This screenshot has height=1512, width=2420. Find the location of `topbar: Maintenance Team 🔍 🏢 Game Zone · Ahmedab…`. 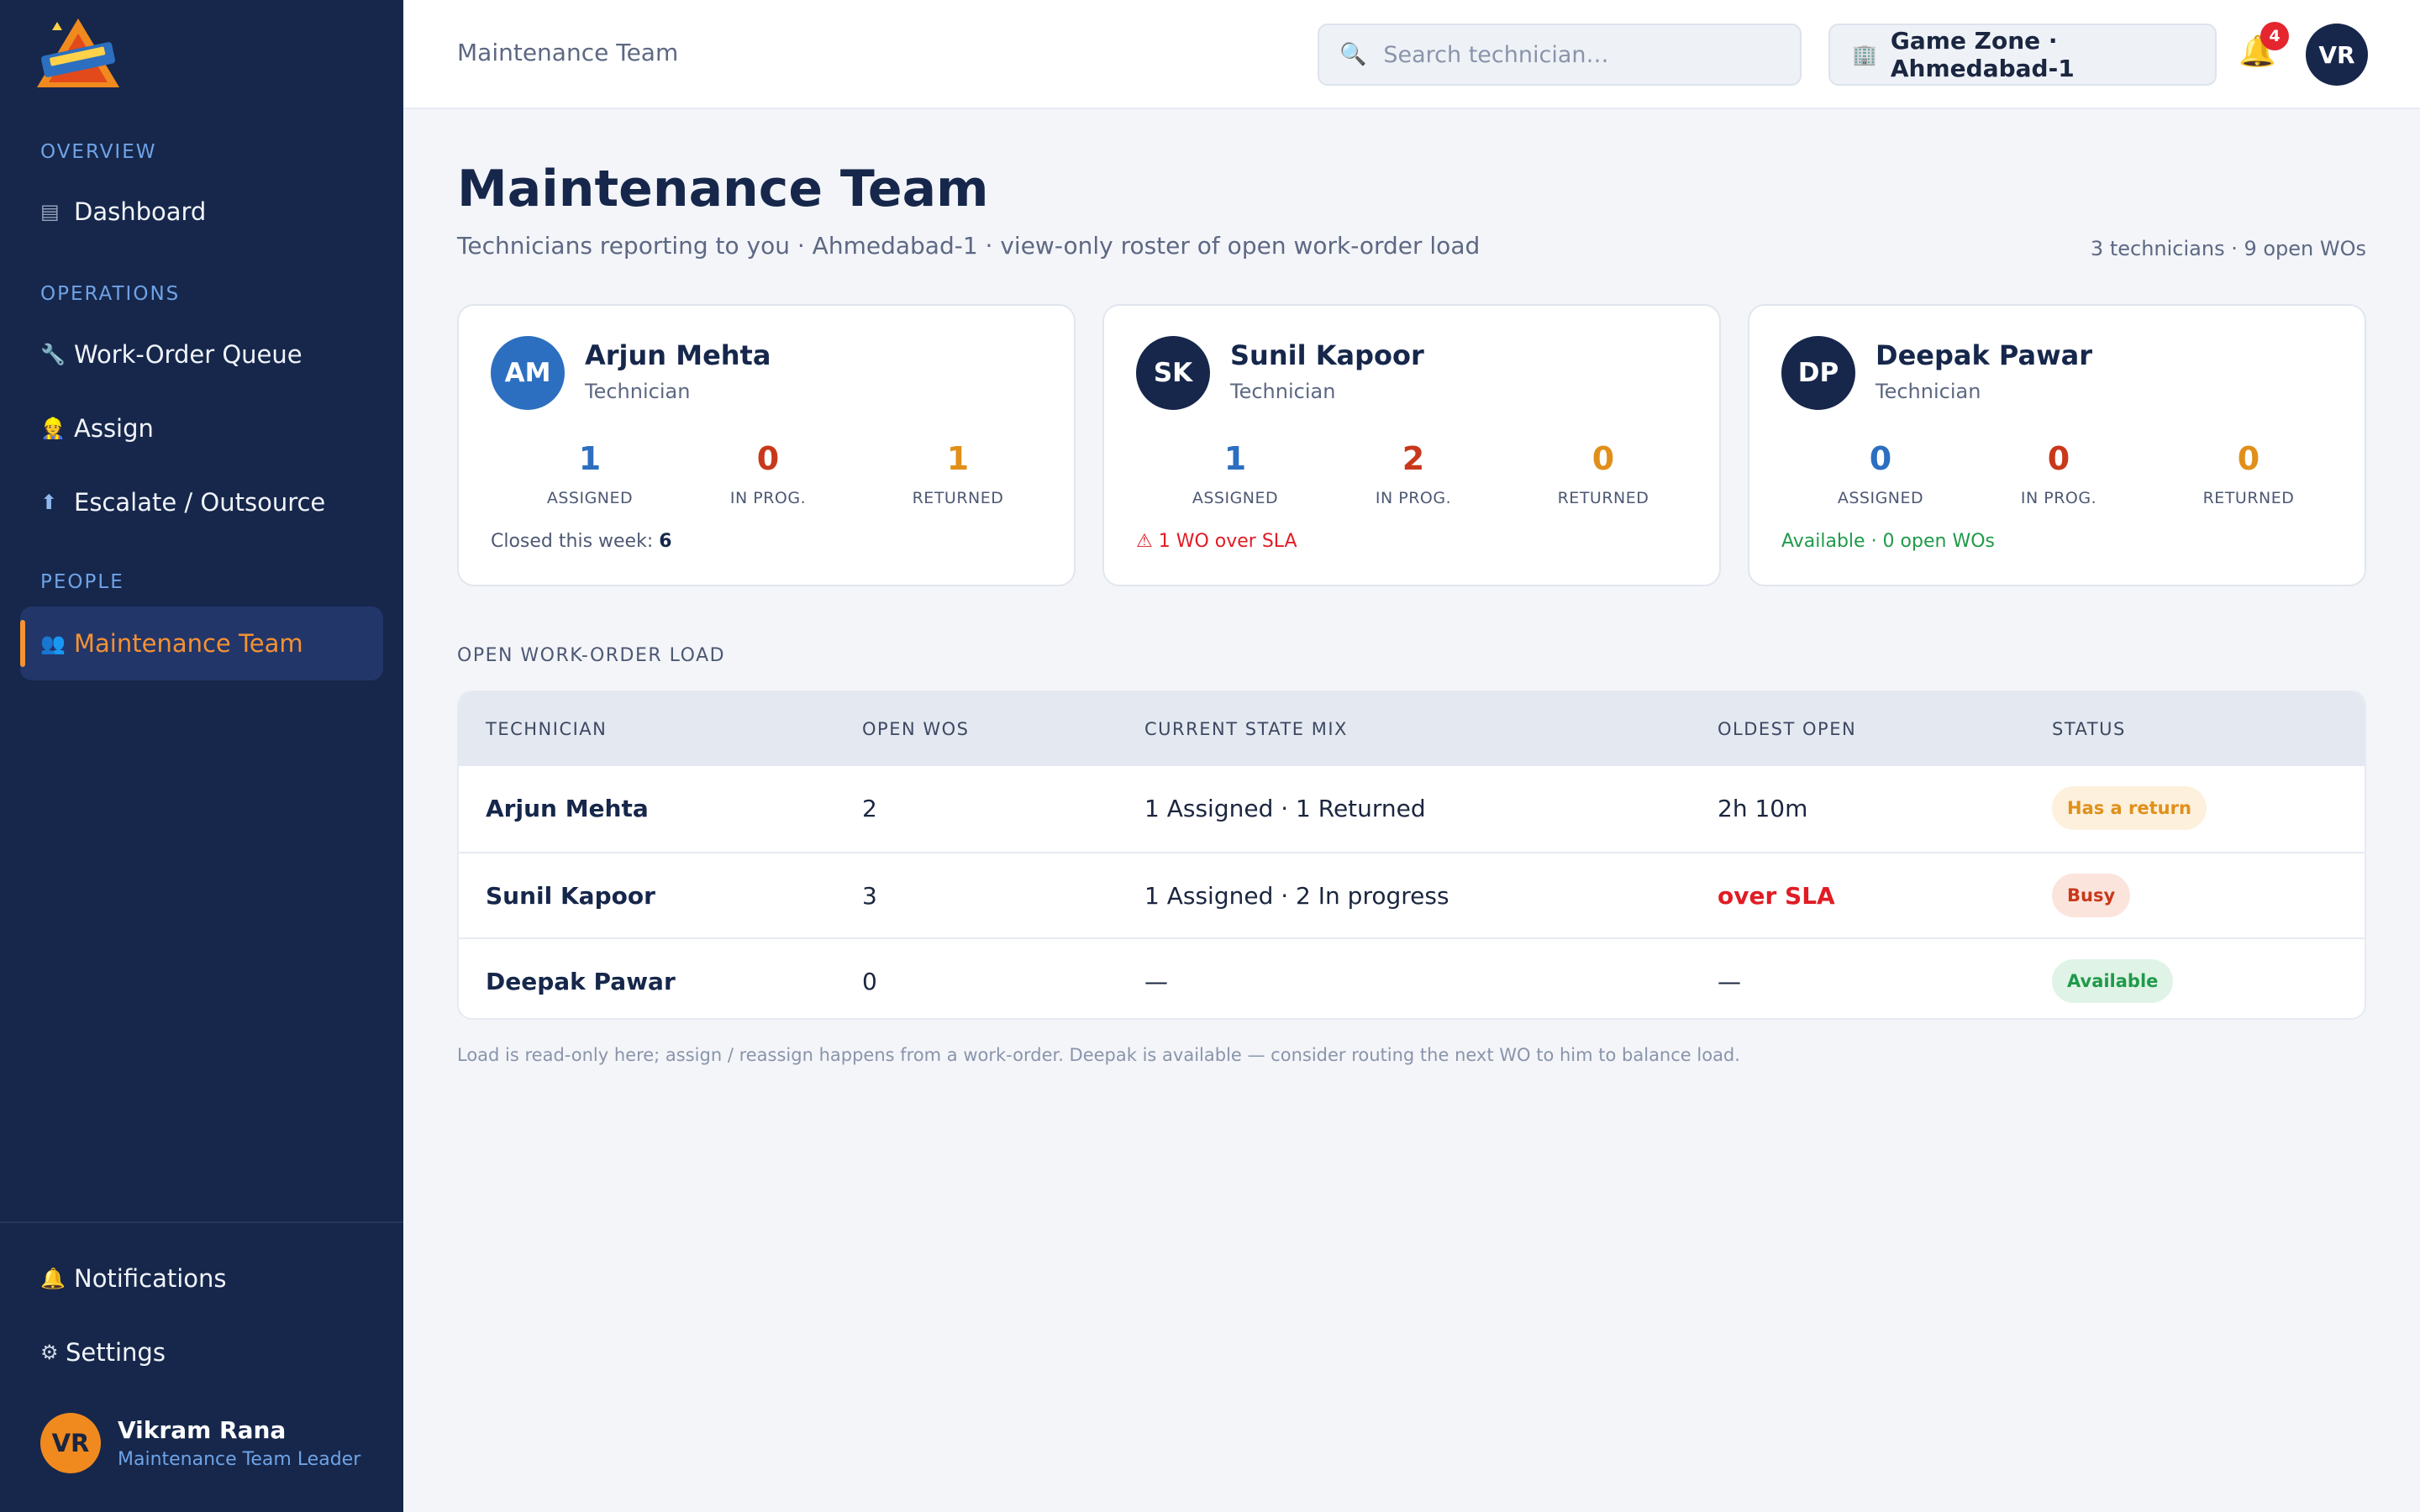

topbar: Maintenance Team 🔍 🏢 Game Zone · Ahmedab… is located at coordinates (1411, 54).